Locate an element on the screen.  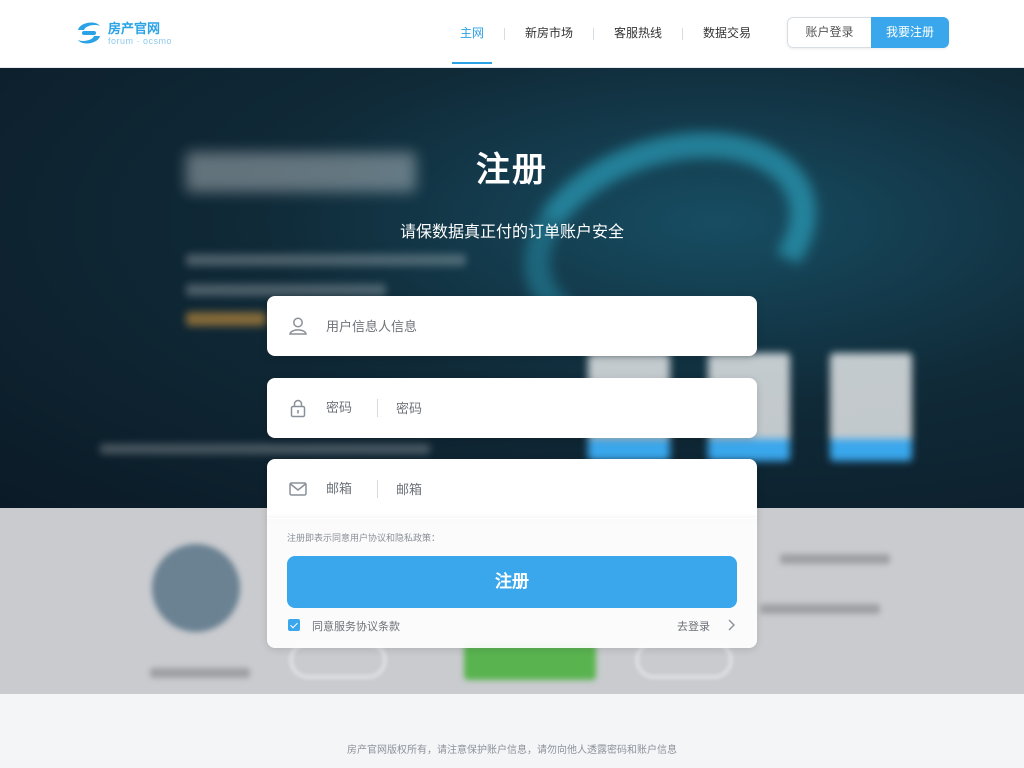
nav-item-home: 主网 is located at coordinates (472, 34).